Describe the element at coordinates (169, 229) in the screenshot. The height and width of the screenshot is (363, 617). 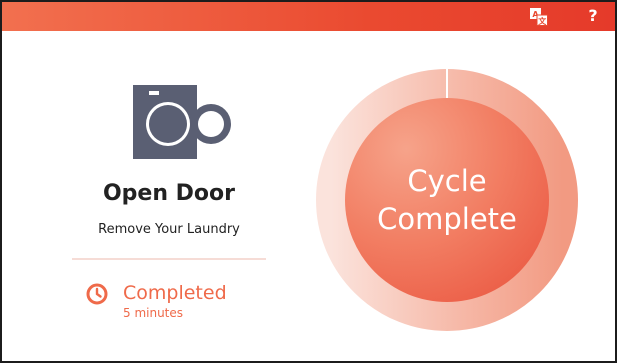
I see `status-subtitle: Remove Your Laundry` at that location.